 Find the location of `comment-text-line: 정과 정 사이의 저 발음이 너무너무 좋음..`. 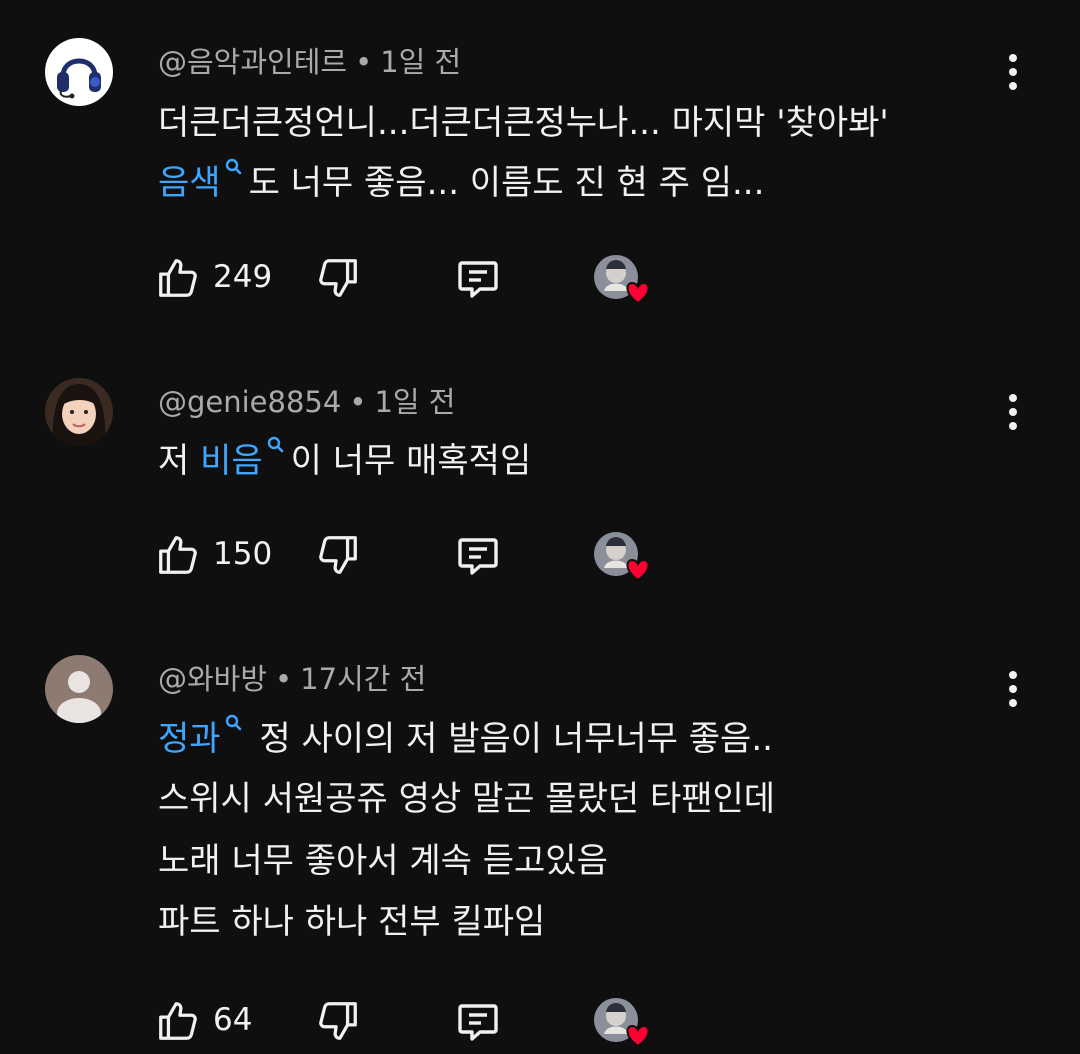

comment-text-line: 정과 정 사이의 저 발음이 너무너무 좋음.. is located at coordinates (465, 739).